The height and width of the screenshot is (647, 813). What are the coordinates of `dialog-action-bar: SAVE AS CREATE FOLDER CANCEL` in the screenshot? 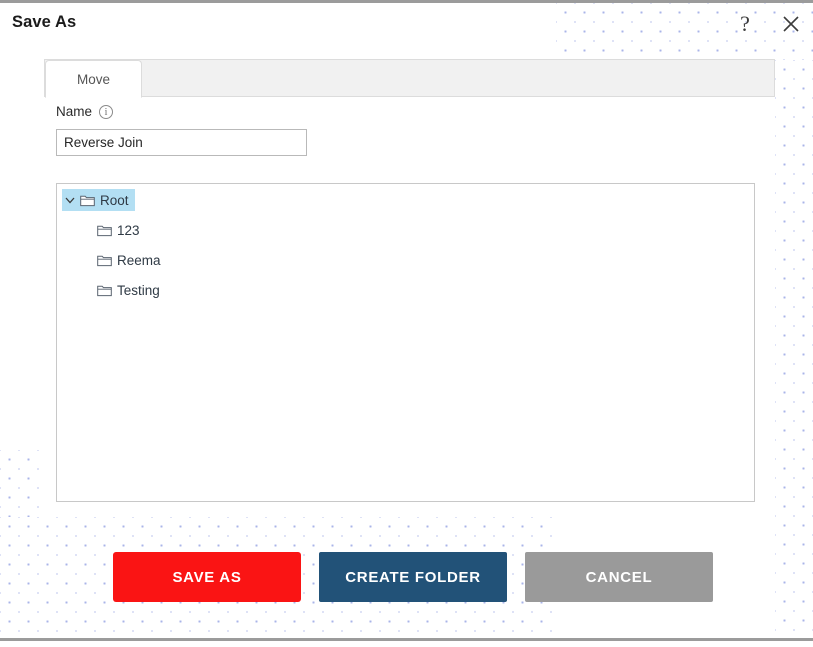 It's located at (413, 577).